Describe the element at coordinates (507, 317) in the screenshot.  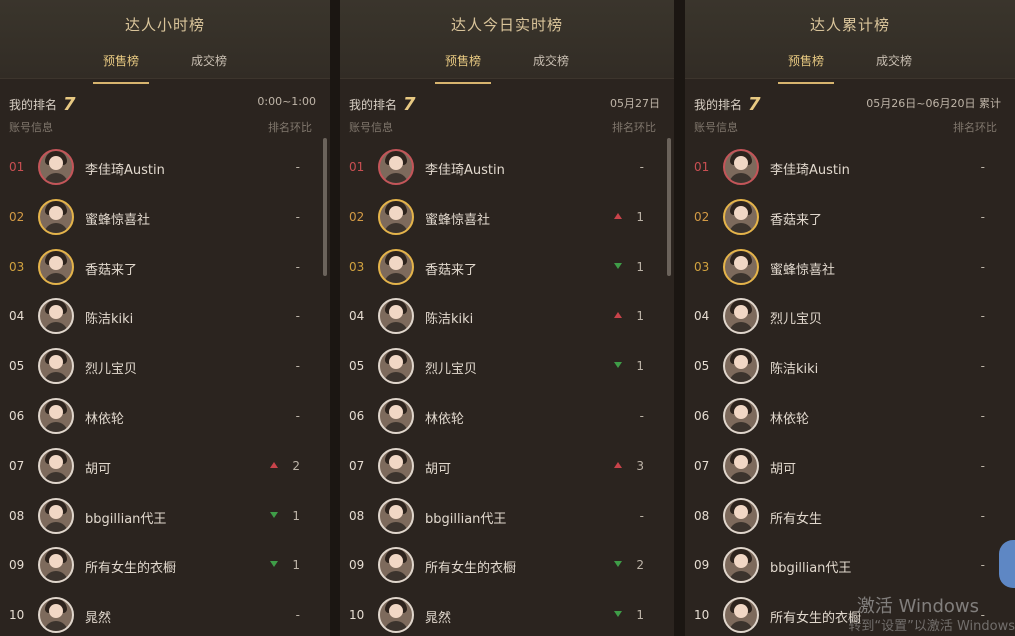
I see `ranking-row: 04 陈洁kiki 1` at that location.